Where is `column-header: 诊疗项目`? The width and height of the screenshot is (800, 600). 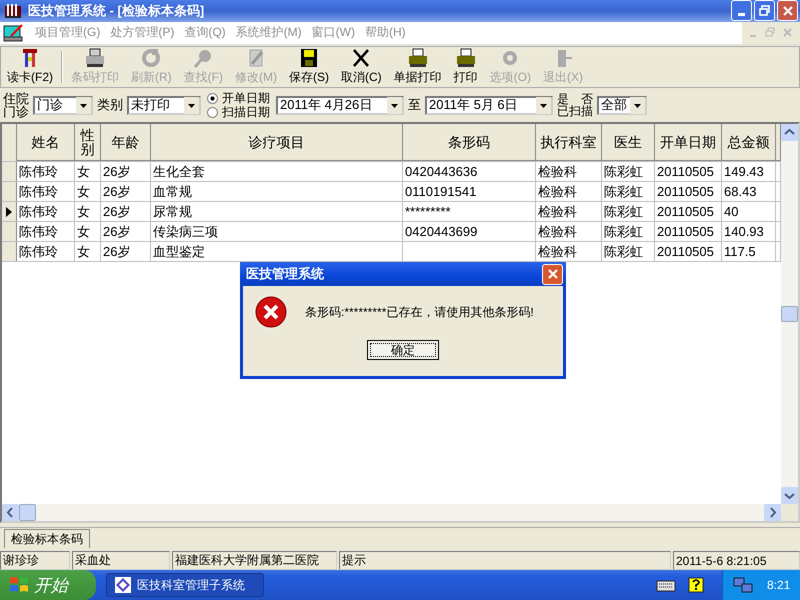 column-header: 诊疗项目 is located at coordinates (277, 143).